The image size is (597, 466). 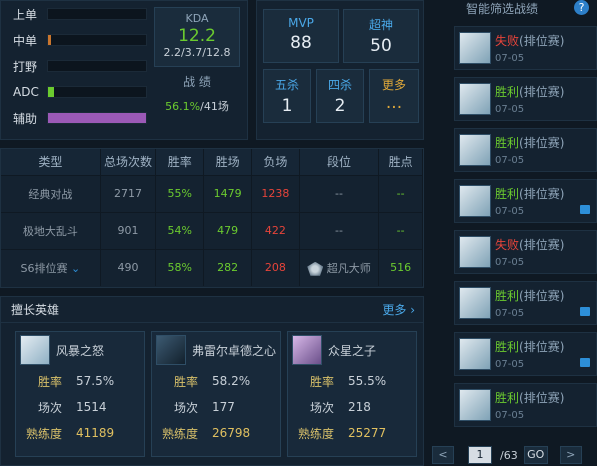 I want to click on hero-name: 风暴之怒, so click(x=80, y=350).